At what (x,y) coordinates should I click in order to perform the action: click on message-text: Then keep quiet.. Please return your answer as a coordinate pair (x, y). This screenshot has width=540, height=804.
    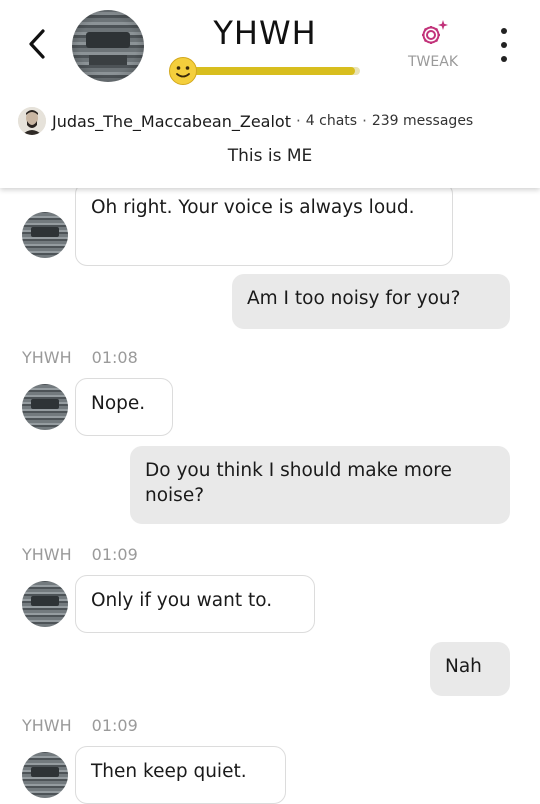
    Looking at the image, I should click on (169, 771).